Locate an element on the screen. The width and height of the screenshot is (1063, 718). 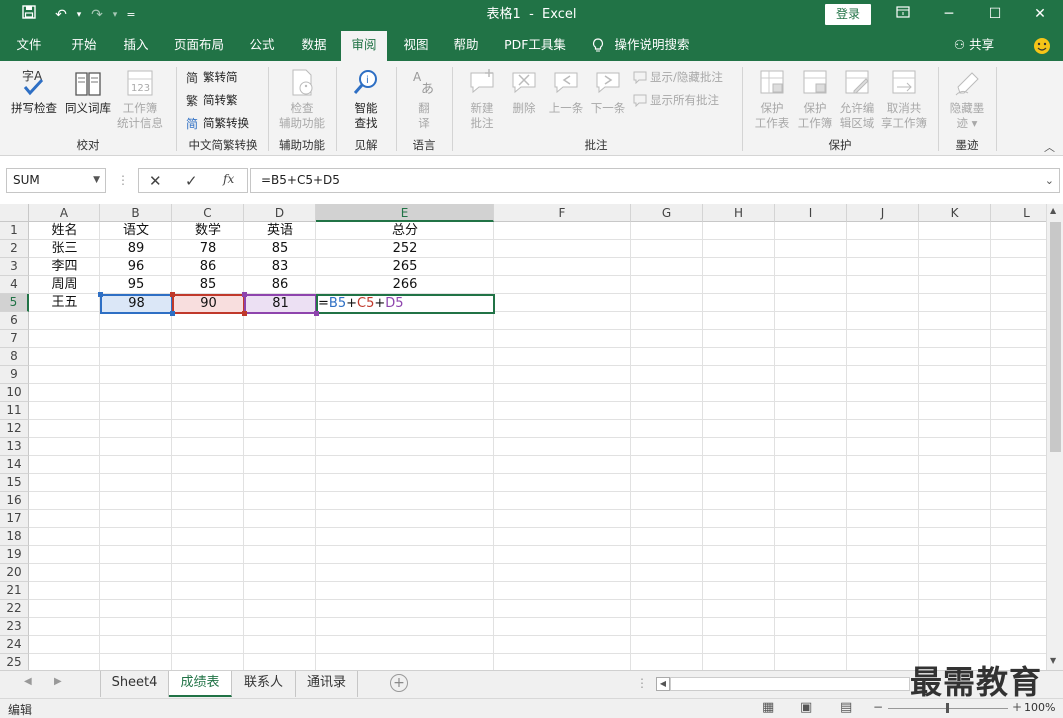
row-header-7: 7 is located at coordinates (14, 339).